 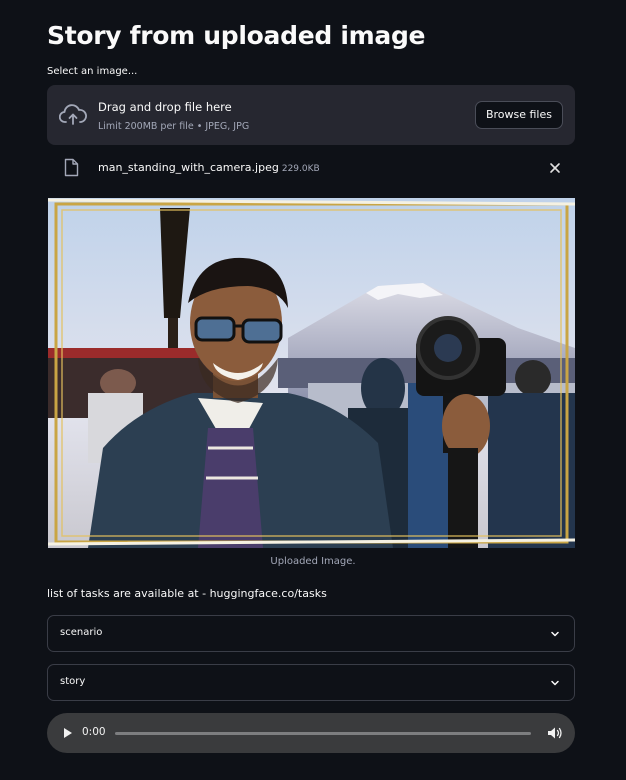 I want to click on play-icon, so click(x=68, y=733).